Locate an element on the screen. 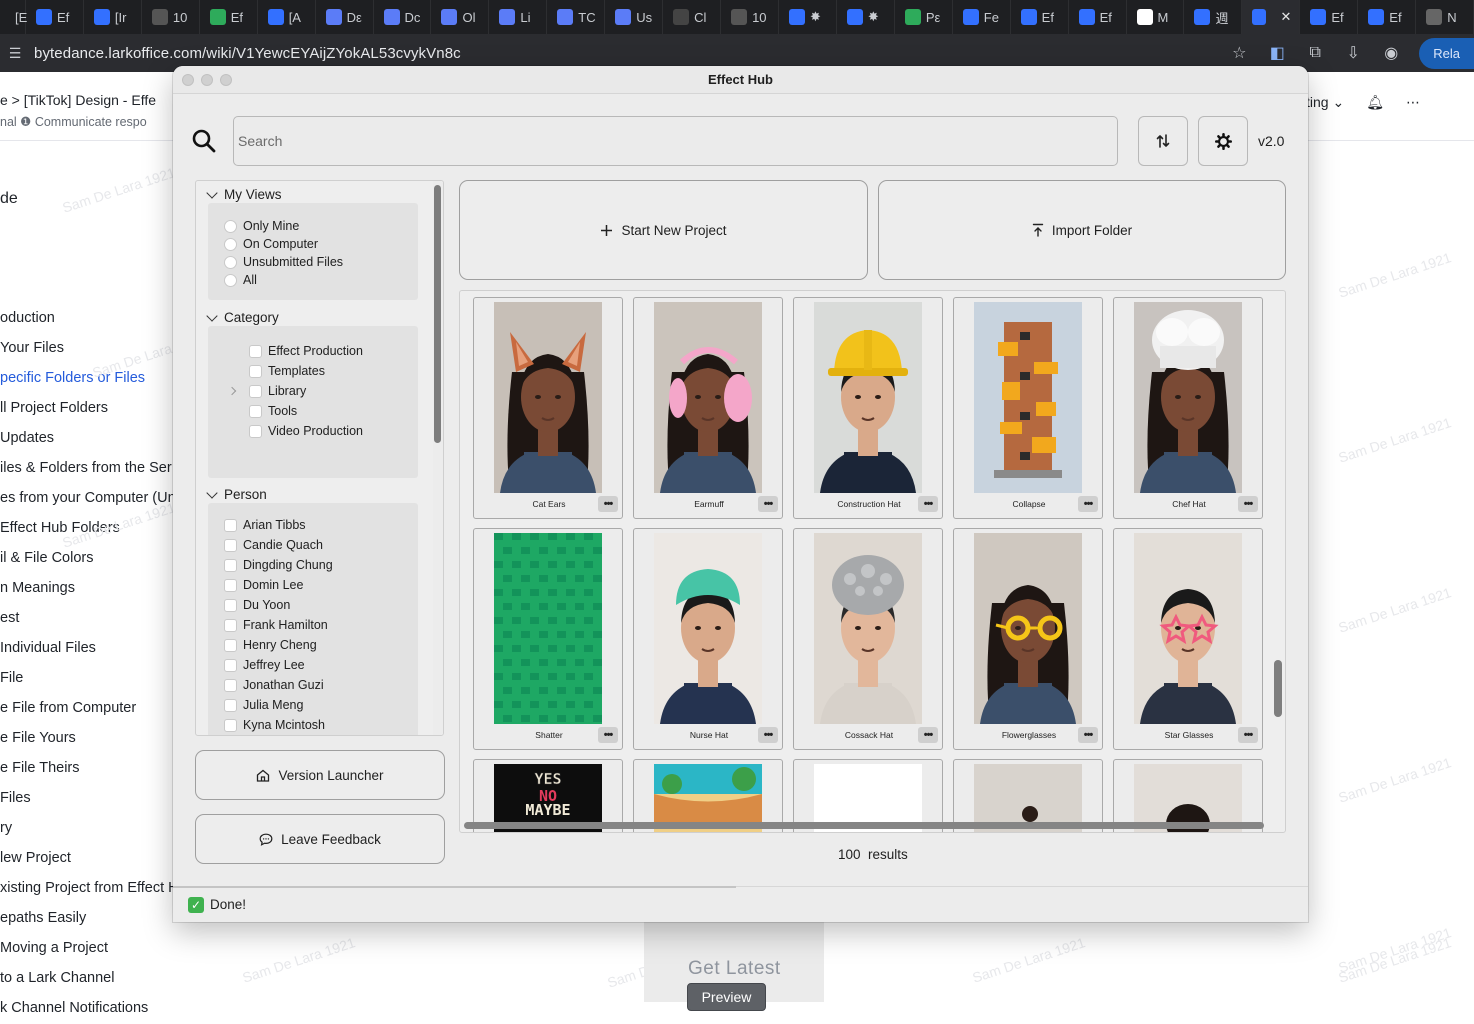 The height and width of the screenshot is (1024, 1474). browser-tab: ✕ is located at coordinates (1271, 17).